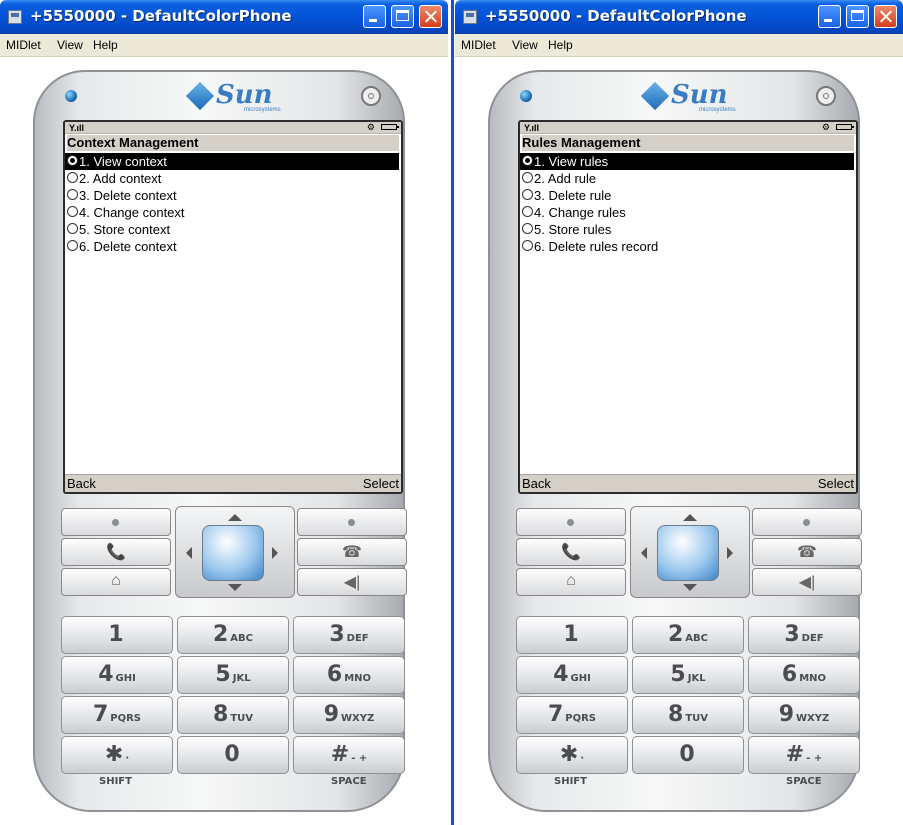  I want to click on list-item: 4. Change rules, so click(688, 212).